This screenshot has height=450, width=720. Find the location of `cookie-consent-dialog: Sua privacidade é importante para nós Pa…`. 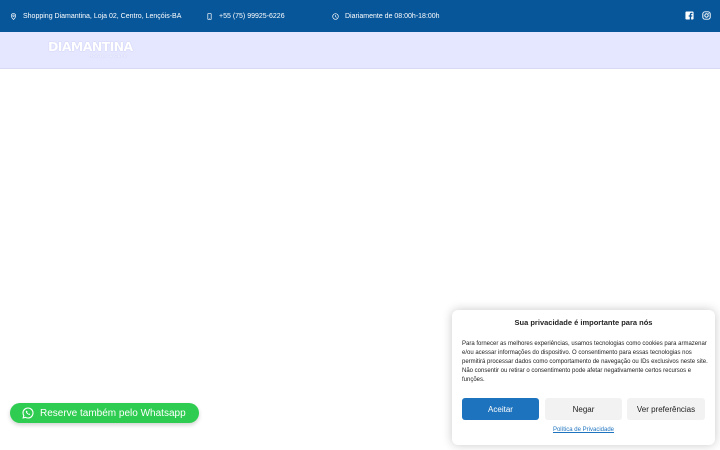

cookie-consent-dialog: Sua privacidade é importante para nós Pa… is located at coordinates (583, 377).